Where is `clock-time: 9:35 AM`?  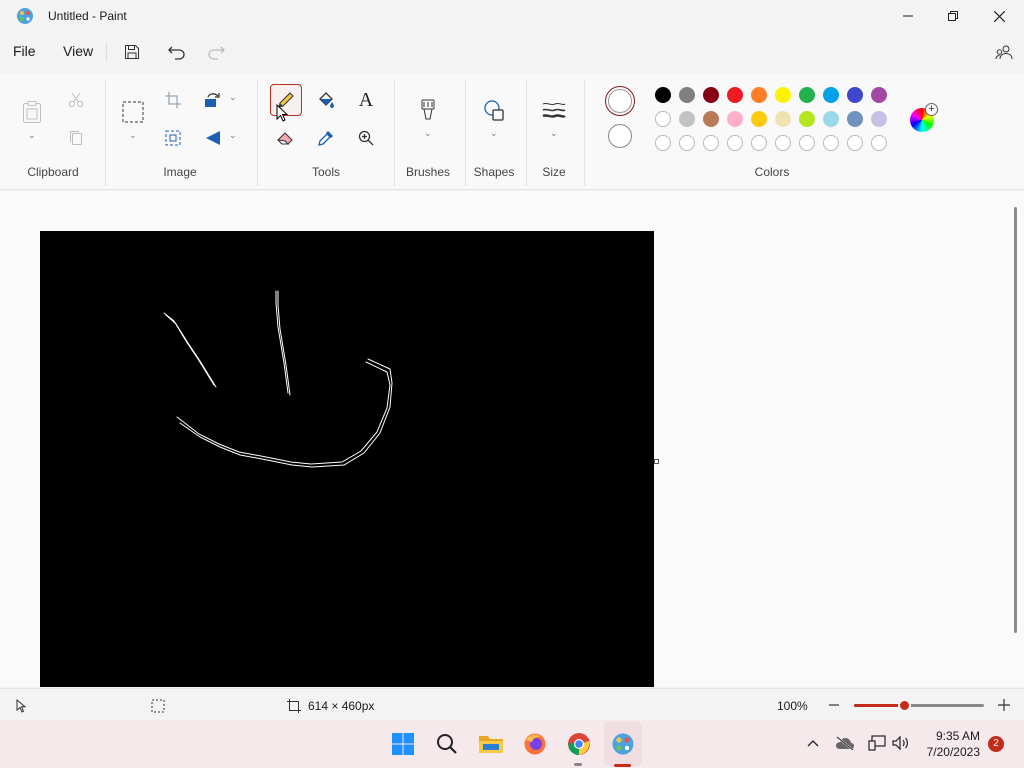 clock-time: 9:35 AM is located at coordinates (957, 736).